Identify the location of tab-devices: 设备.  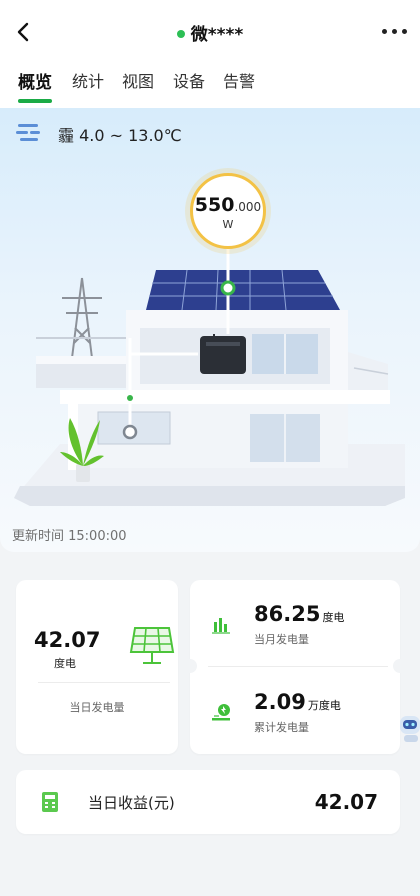
(189, 80).